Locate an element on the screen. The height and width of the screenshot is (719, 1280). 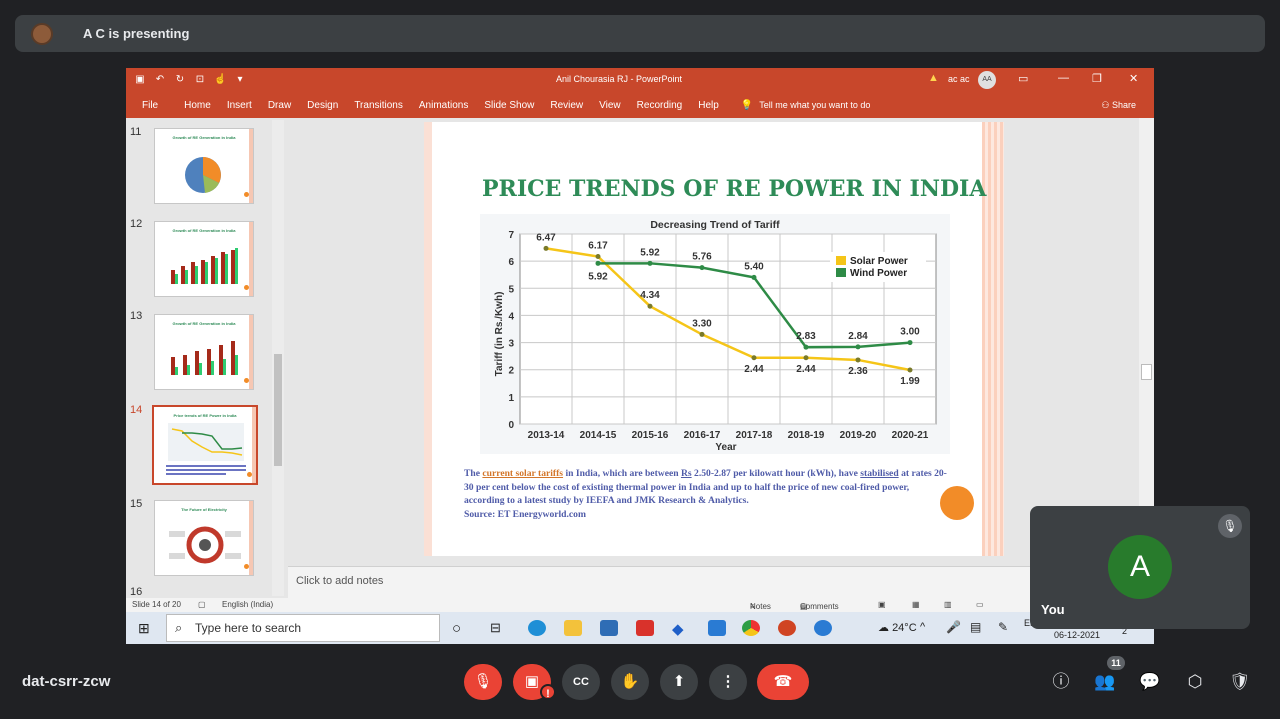
self-video-tile: 🎙 A You is located at coordinates (1140, 567).